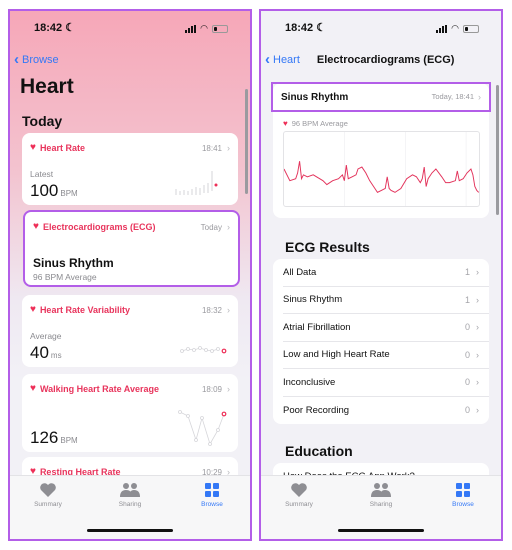 The width and height of the screenshot is (512, 550). What do you see at coordinates (130, 169) in the screenshot?
I see `heart-rate-card: ♥ Heart Rate 18:41 › Latest 100 BPM` at bounding box center [130, 169].